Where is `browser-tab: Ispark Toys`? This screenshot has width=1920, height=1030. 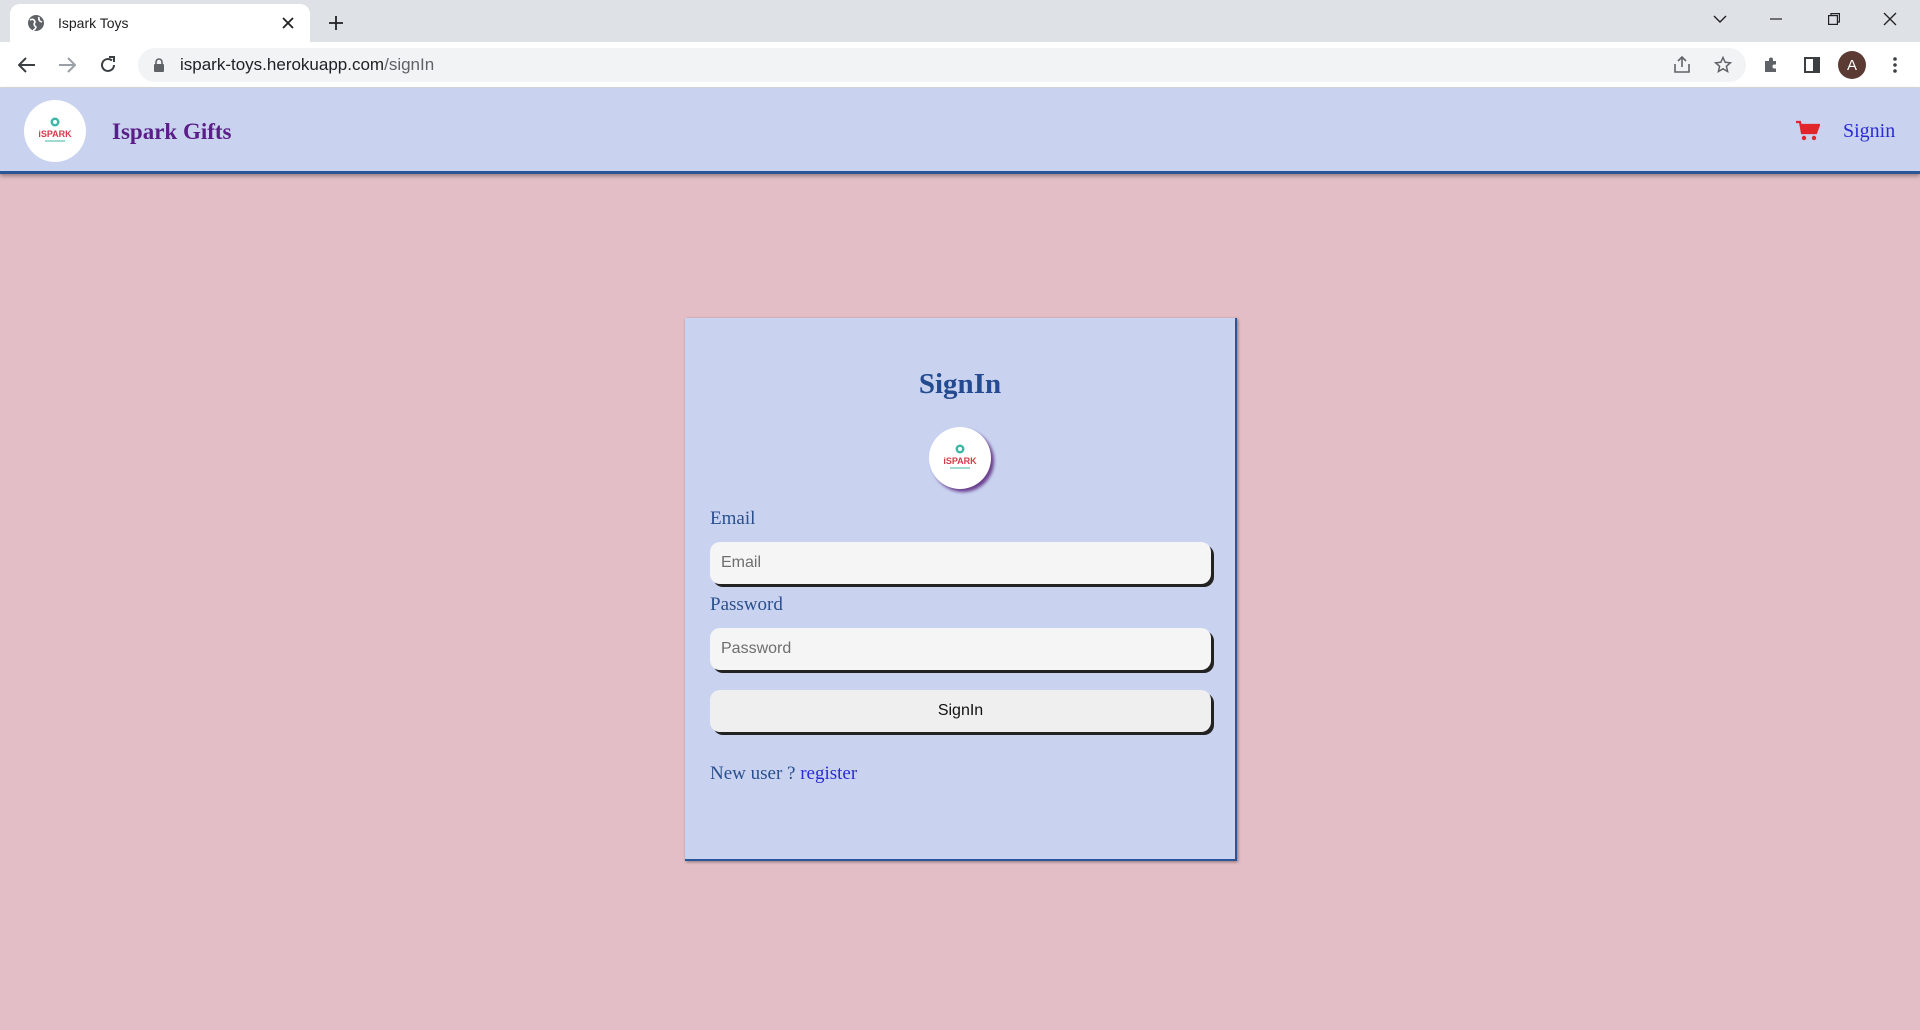
browser-tab: Ispark Toys is located at coordinates (160, 23).